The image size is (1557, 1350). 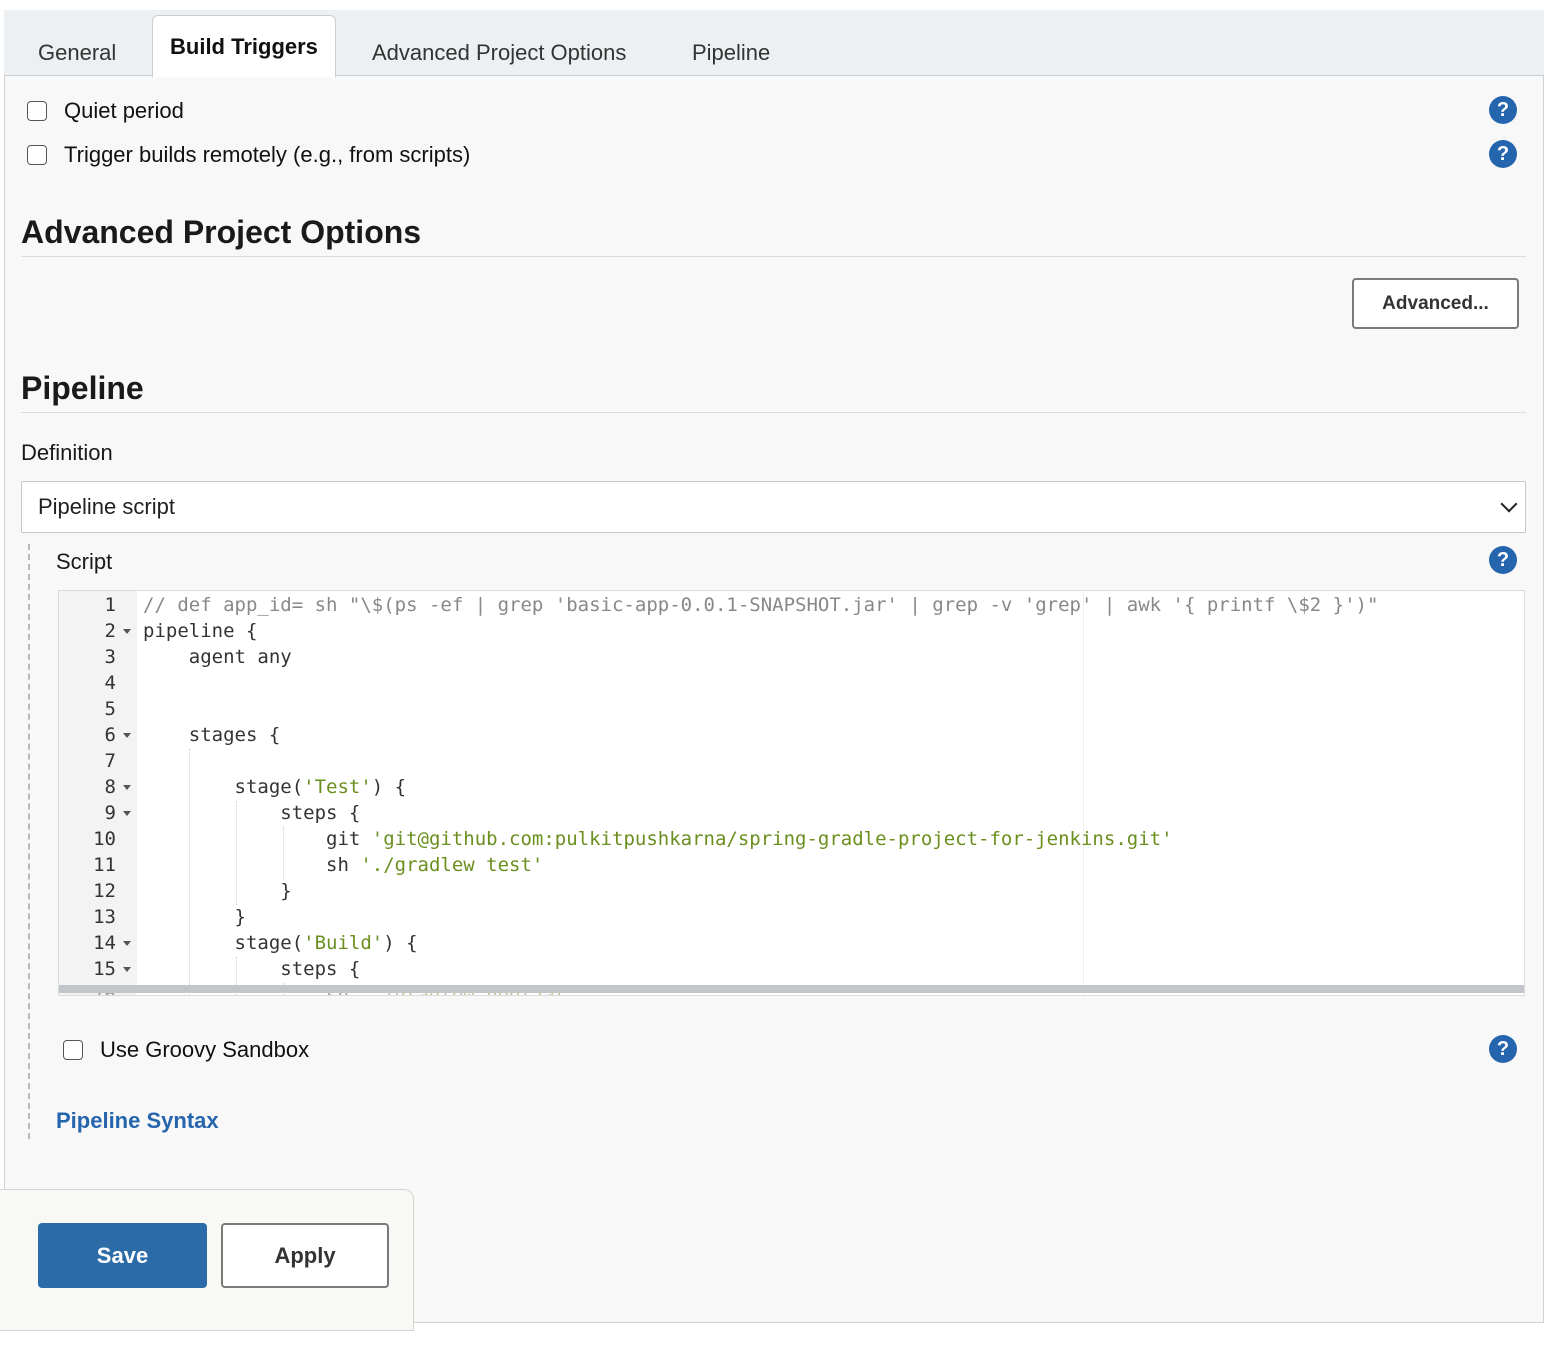 What do you see at coordinates (499, 53) in the screenshot?
I see `tab-advanced-project-options: Advanced Project Options` at bounding box center [499, 53].